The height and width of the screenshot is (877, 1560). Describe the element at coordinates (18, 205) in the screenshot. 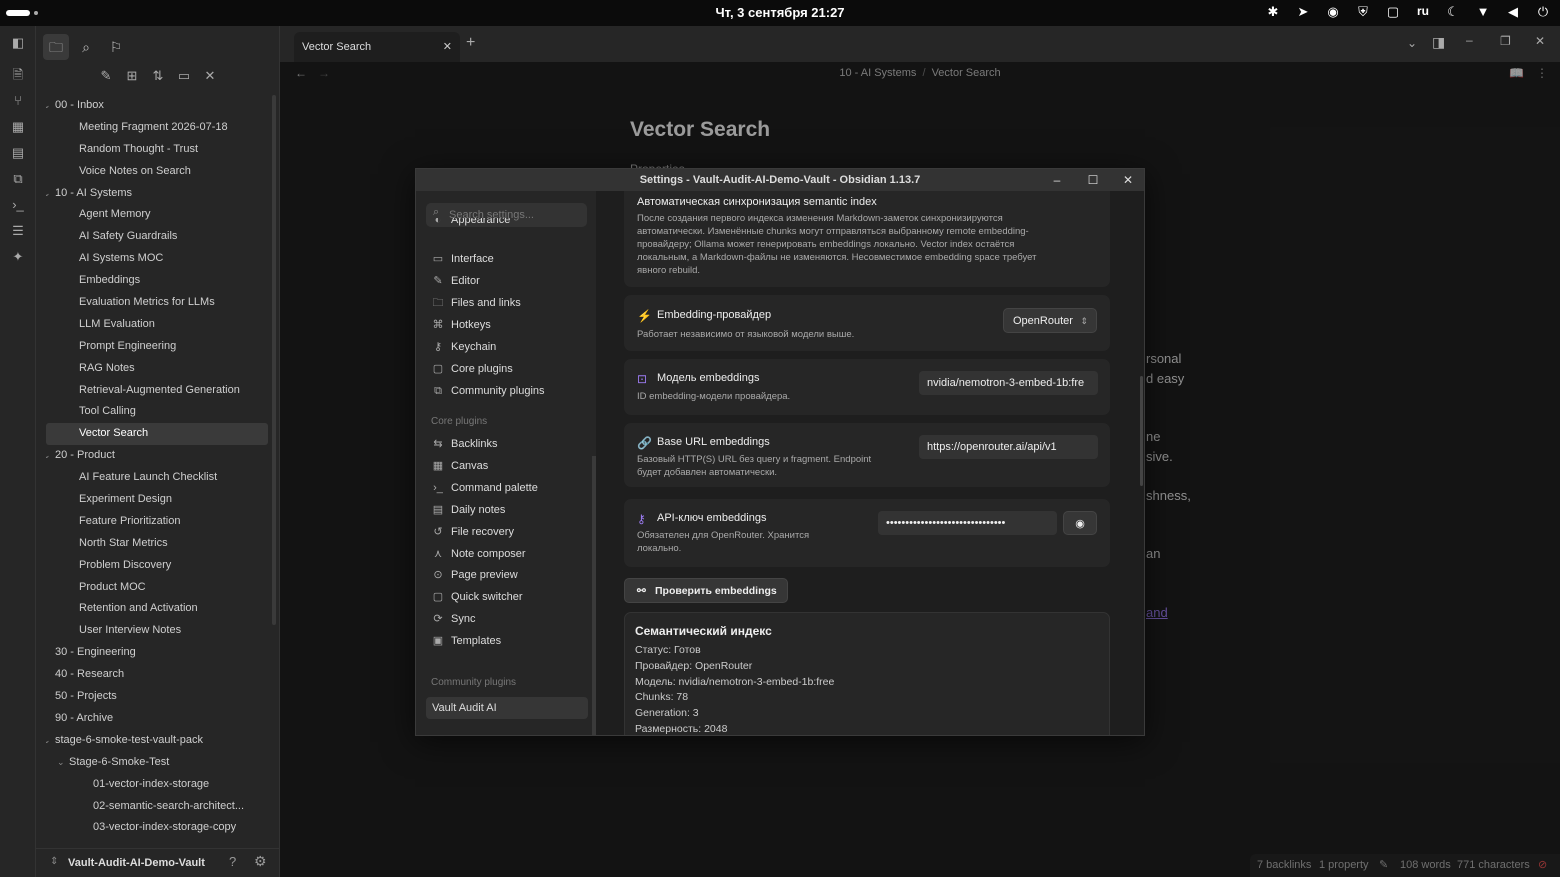

I see `terminal-icon: ›_` at that location.